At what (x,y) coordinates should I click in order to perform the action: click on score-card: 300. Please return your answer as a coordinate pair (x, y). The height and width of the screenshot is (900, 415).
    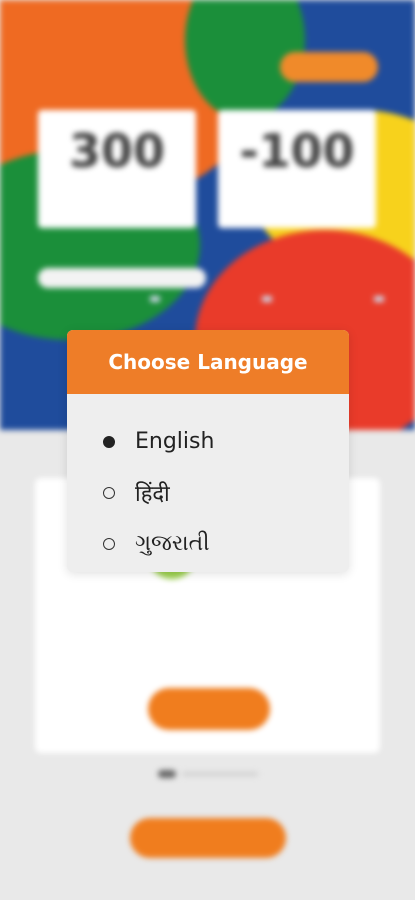
    Looking at the image, I should click on (117, 169).